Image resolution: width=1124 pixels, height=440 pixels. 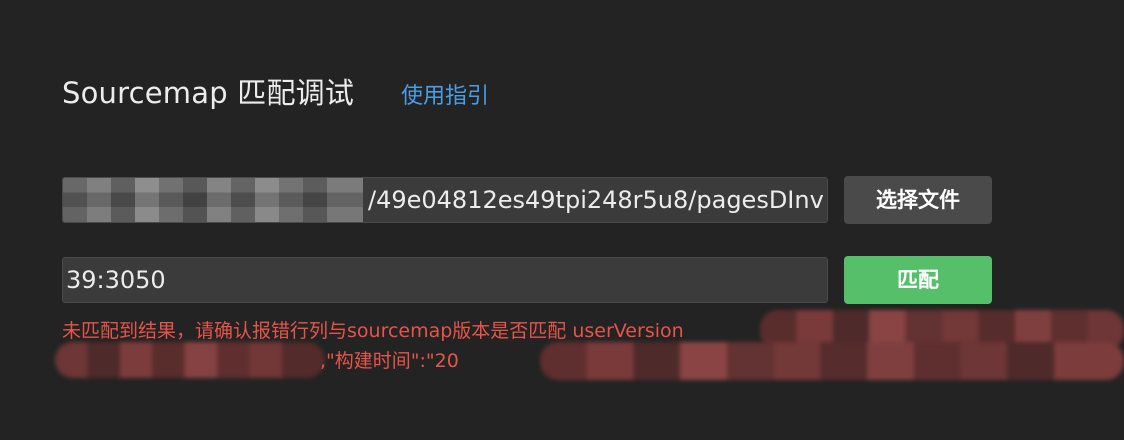 What do you see at coordinates (389, 361) in the screenshot?
I see `error-message-line2: ,"构建时间":"20` at bounding box center [389, 361].